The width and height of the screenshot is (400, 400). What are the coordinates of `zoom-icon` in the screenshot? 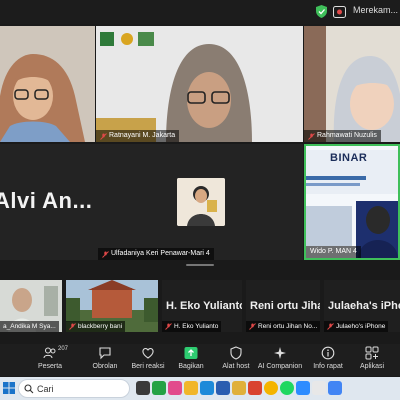 It's located at (303, 388).